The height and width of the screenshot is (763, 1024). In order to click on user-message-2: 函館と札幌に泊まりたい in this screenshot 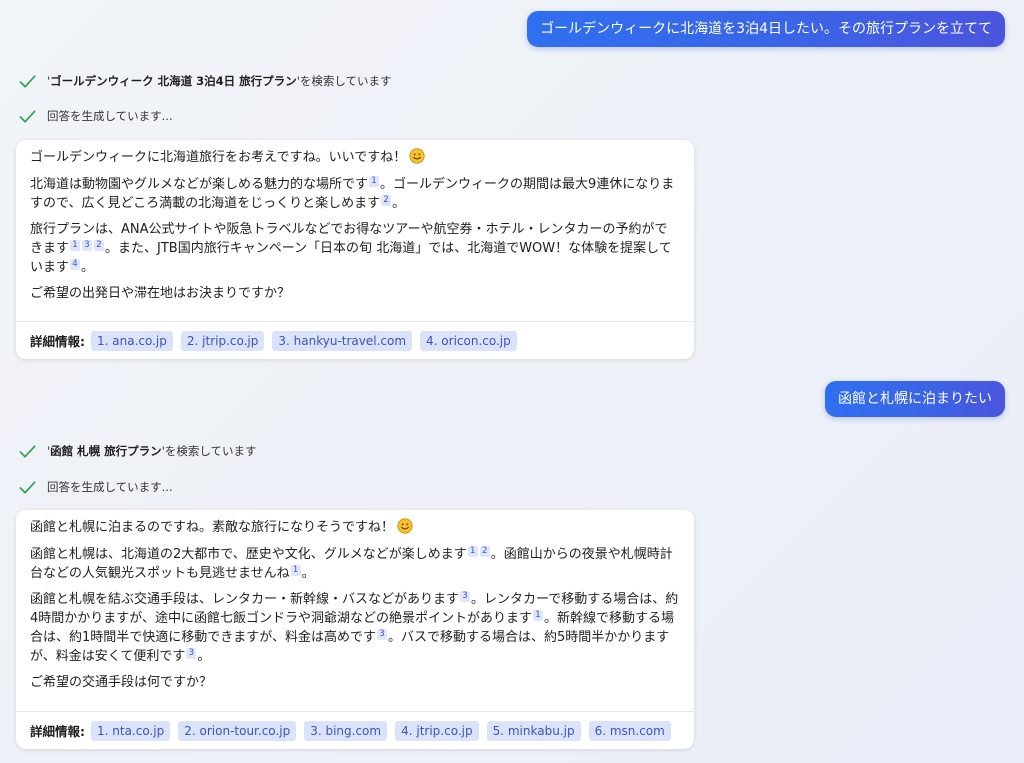, I will do `click(915, 399)`.